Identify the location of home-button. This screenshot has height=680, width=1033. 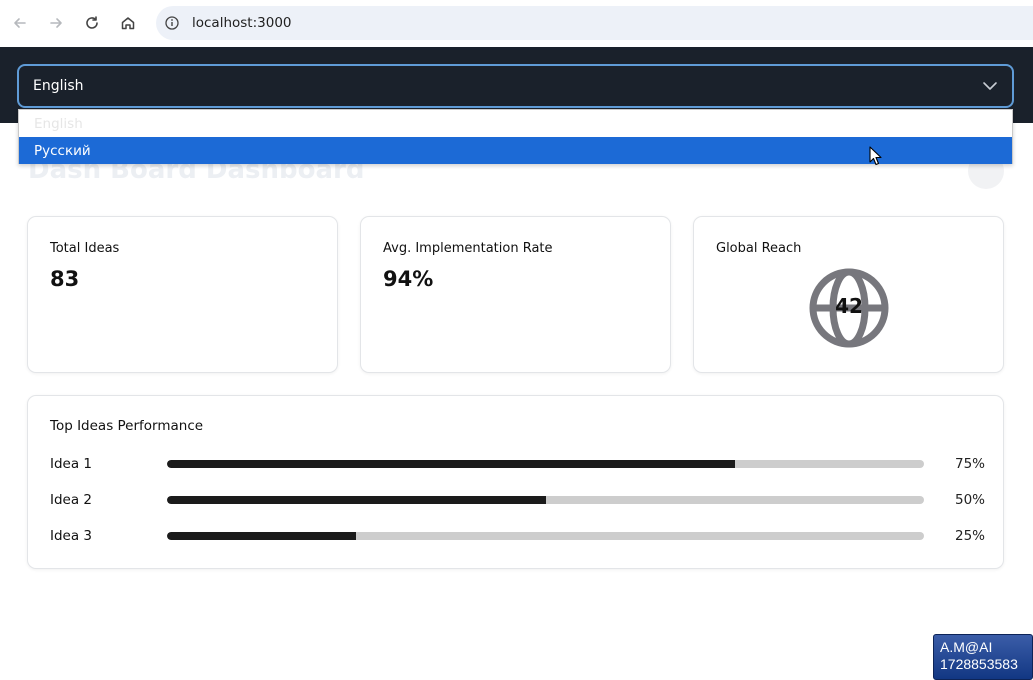
(128, 23).